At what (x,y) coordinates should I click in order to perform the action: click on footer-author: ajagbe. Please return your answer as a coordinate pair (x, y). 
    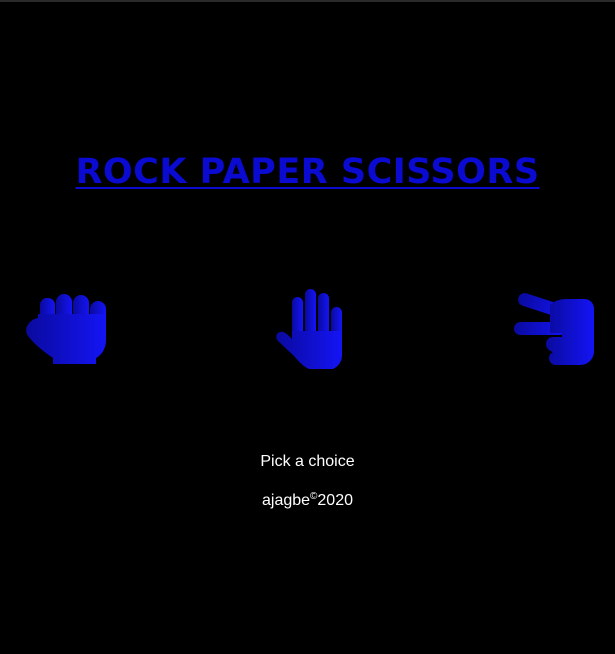
    Looking at the image, I should click on (286, 500).